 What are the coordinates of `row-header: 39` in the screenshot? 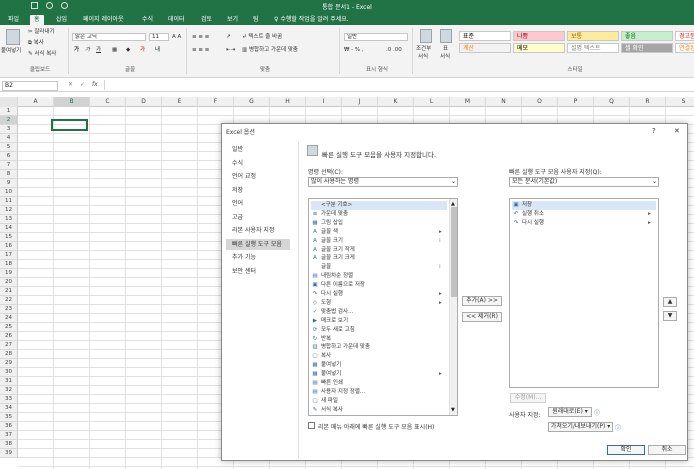 It's located at (9, 453).